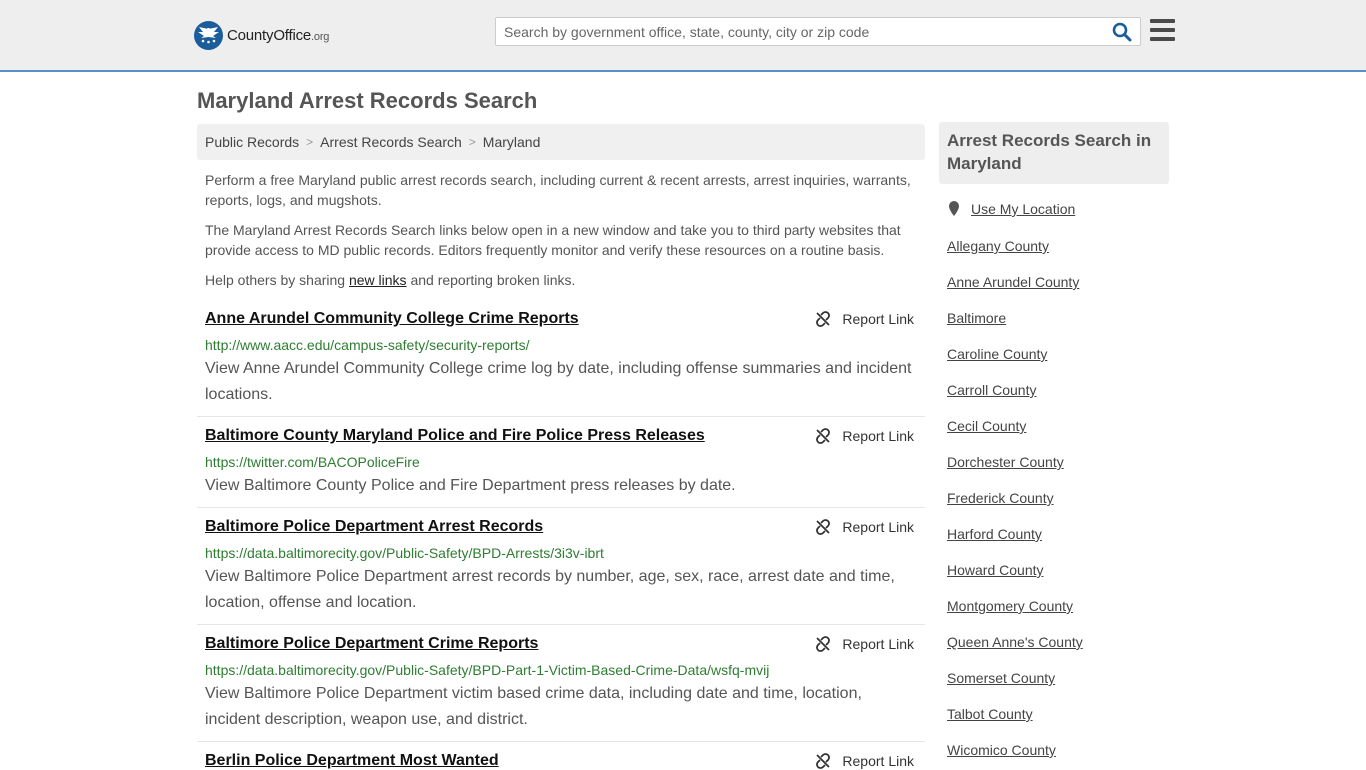 Image resolution: width=1366 pixels, height=770 pixels. Describe the element at coordinates (991, 390) in the screenshot. I see `county-link: Carroll County` at that location.